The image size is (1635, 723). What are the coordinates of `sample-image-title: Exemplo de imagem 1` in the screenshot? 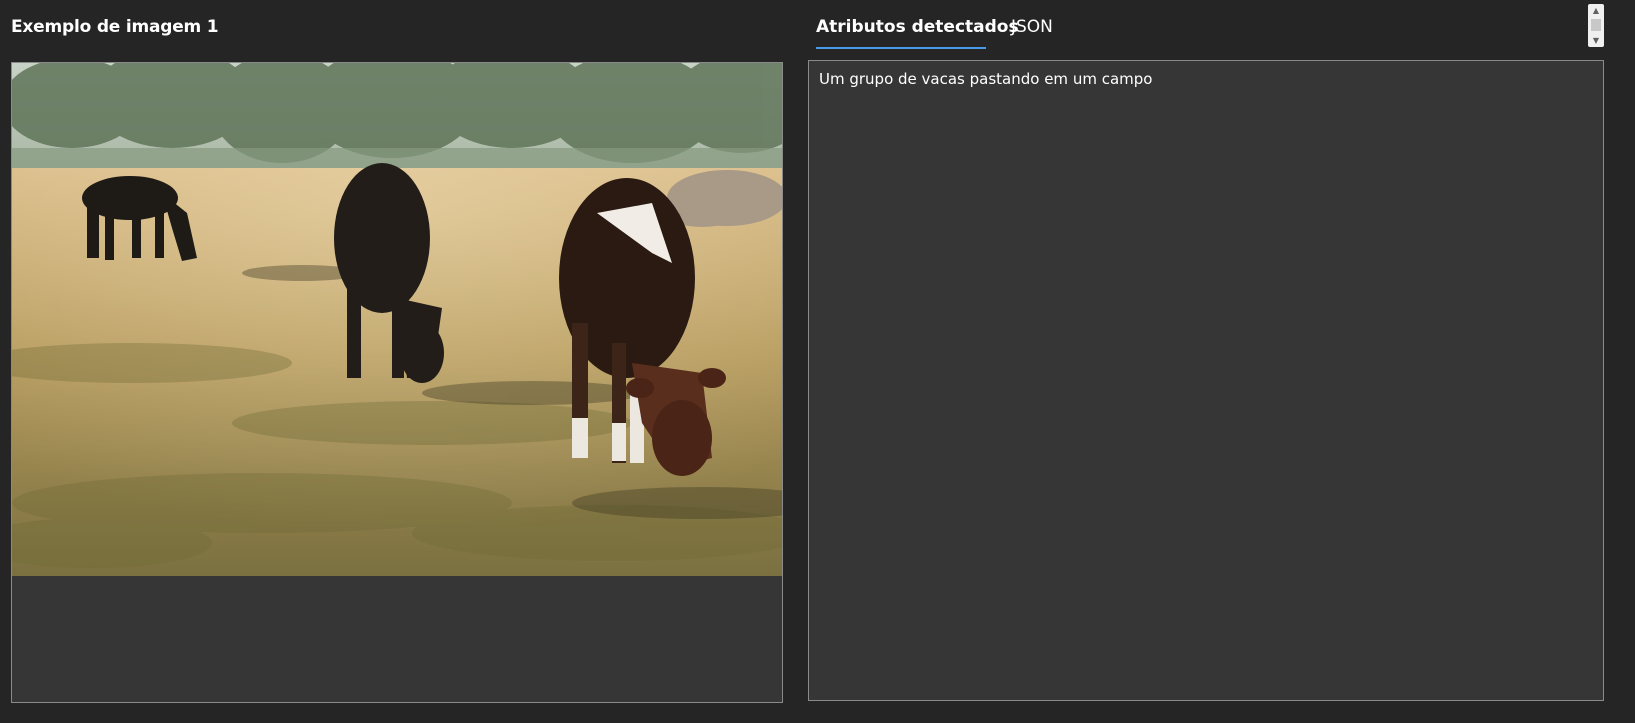 It's located at (115, 27).